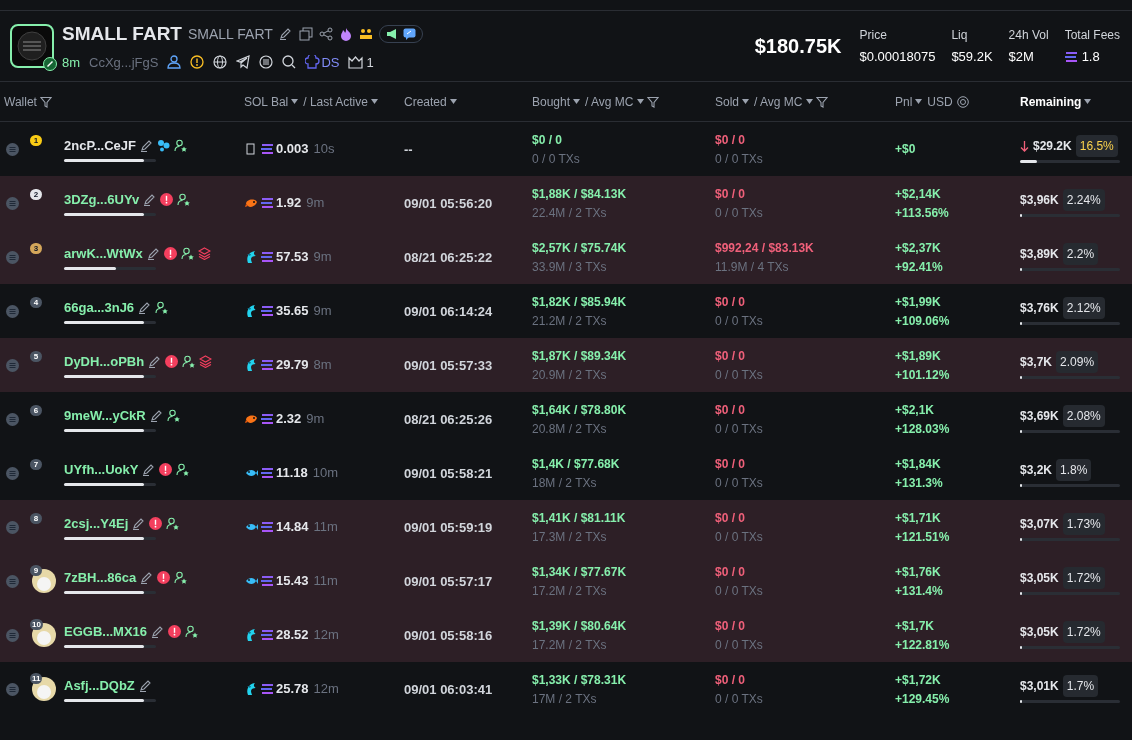  I want to click on column-header: Created, so click(425, 101).